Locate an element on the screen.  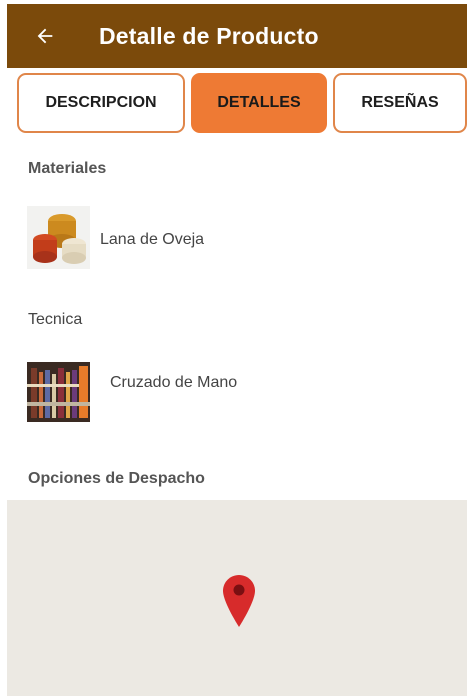
tab-bar: DESCRIPCION DETALLES RESEÑAS is located at coordinates (237, 104).